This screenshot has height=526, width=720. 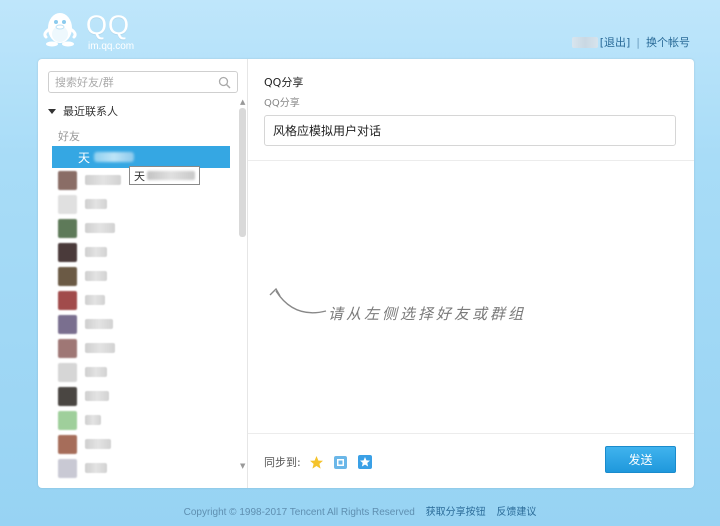 I want to click on logout-link: [退出], so click(x=615, y=42).